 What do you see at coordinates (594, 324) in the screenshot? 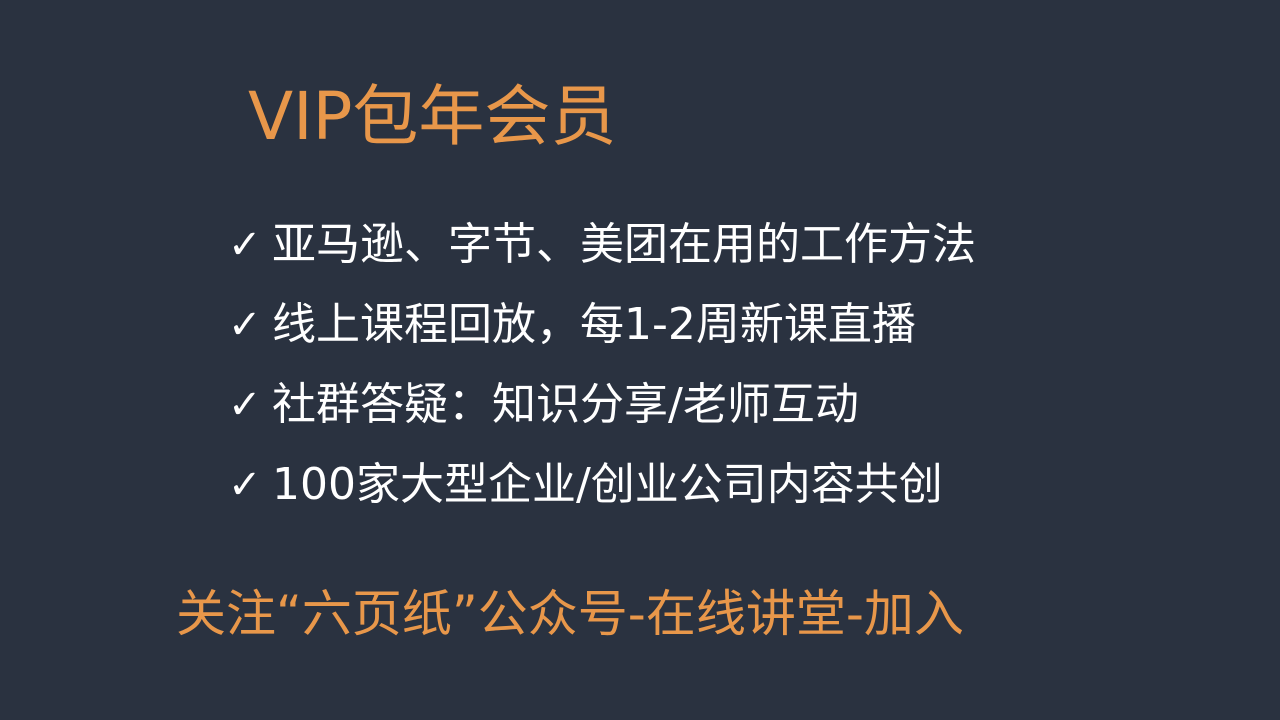
I see `feature-text: 线上课程回放，每1-2周新课直播` at bounding box center [594, 324].